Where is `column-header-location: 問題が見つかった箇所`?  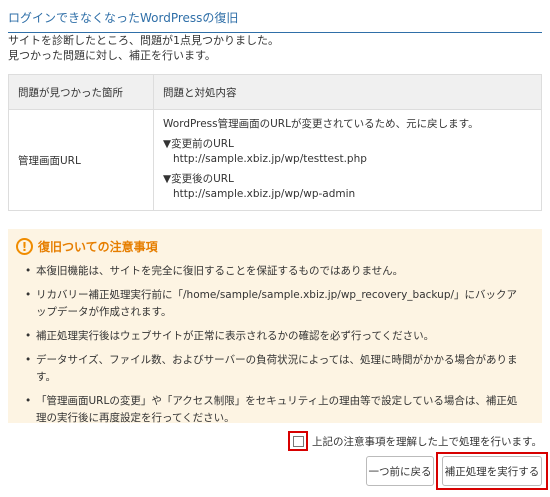
column-header-location: 問題が見つかった箇所 is located at coordinates (81, 92).